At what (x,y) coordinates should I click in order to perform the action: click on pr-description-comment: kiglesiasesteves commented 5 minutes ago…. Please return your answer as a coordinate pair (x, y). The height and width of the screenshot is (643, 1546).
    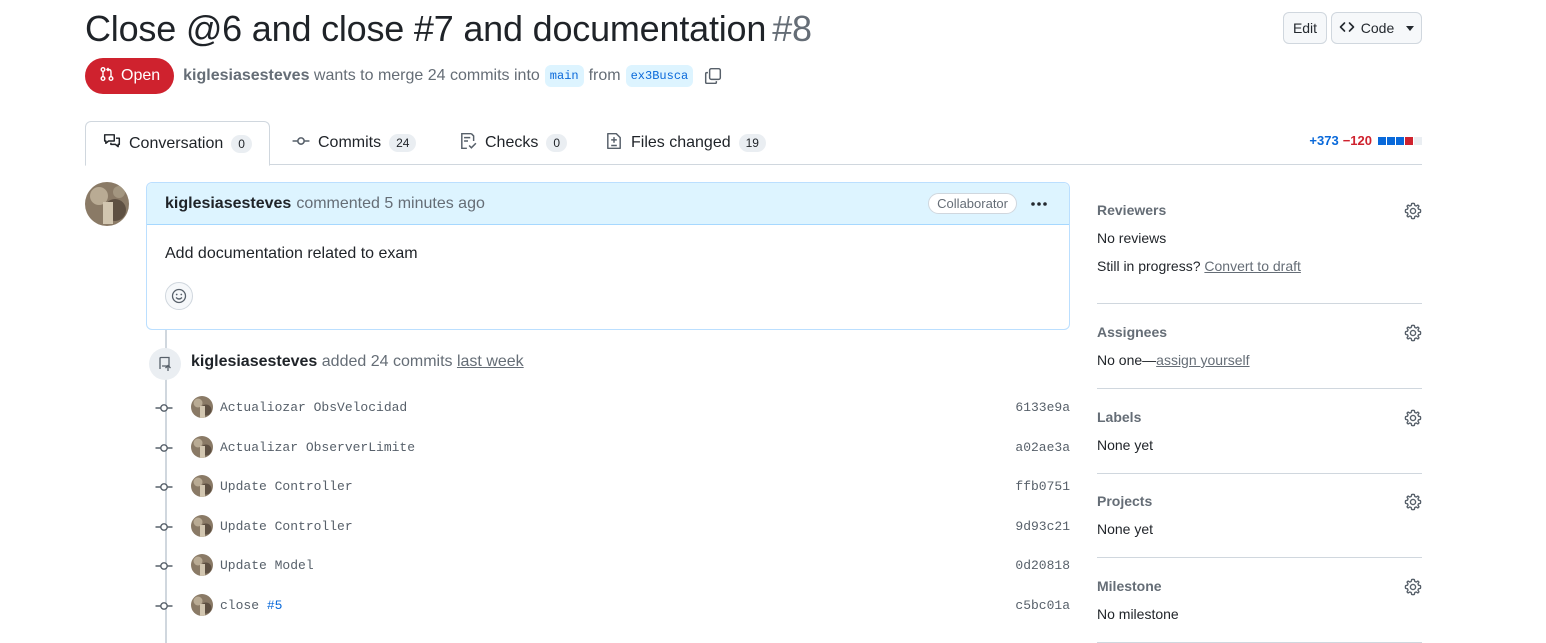
    Looking at the image, I should click on (608, 256).